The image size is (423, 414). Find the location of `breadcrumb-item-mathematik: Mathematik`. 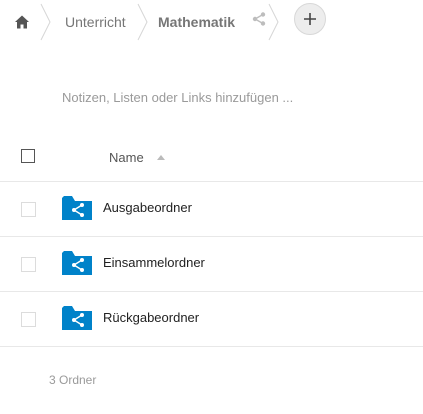

breadcrumb-item-mathematik: Mathematik is located at coordinates (196, 22).